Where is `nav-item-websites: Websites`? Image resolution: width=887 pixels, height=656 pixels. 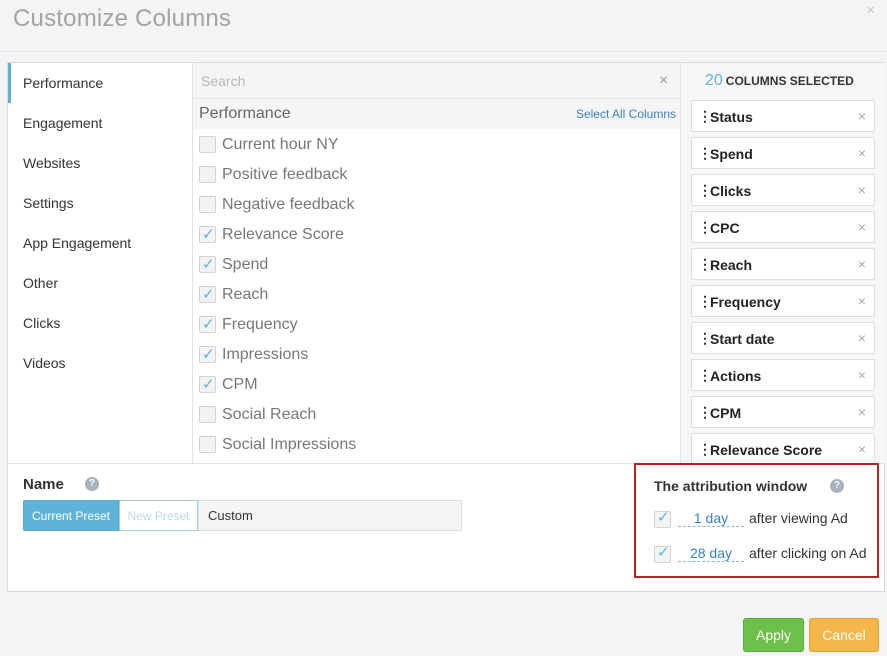 nav-item-websites: Websites is located at coordinates (100, 163).